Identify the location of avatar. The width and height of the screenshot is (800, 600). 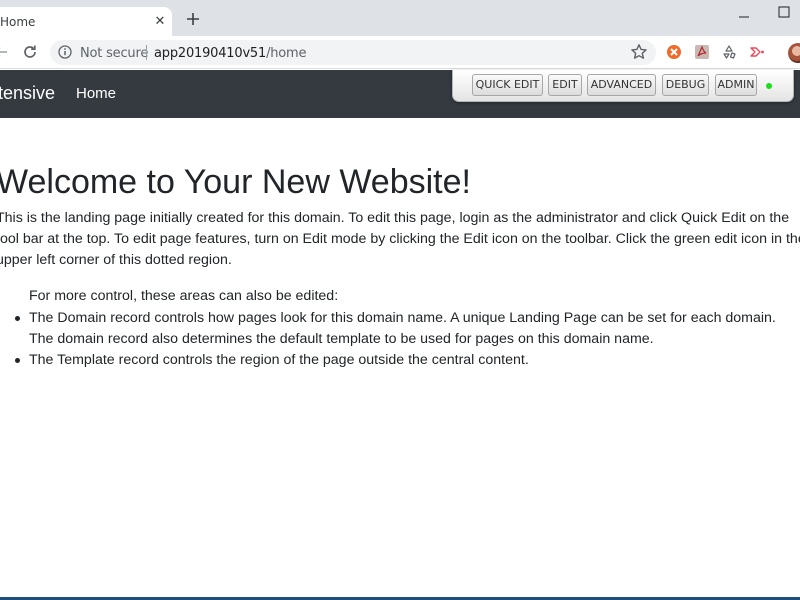
(794, 53).